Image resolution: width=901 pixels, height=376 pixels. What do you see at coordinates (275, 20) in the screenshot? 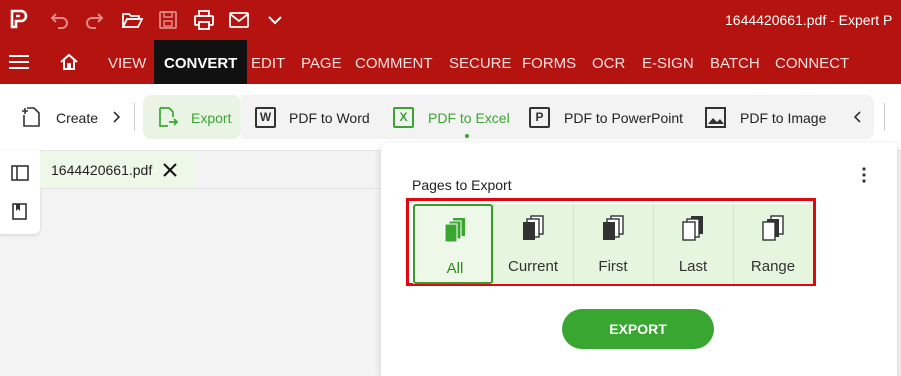
I see `chevron-down-icon` at bounding box center [275, 20].